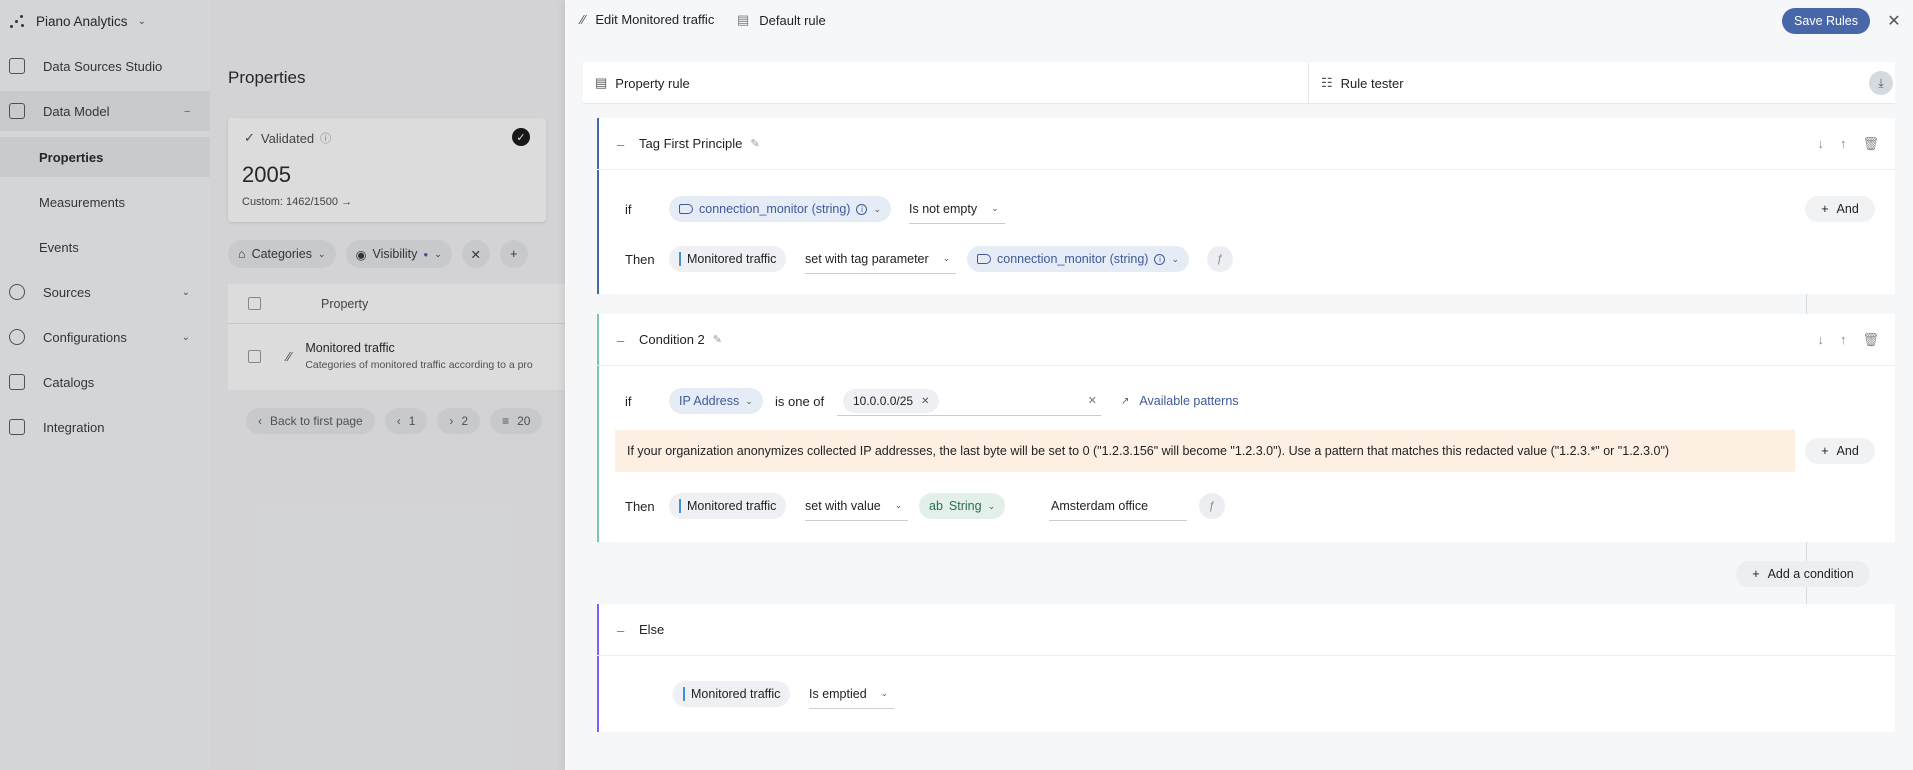 This screenshot has width=1913, height=770. I want to click on else-title: Else, so click(652, 629).